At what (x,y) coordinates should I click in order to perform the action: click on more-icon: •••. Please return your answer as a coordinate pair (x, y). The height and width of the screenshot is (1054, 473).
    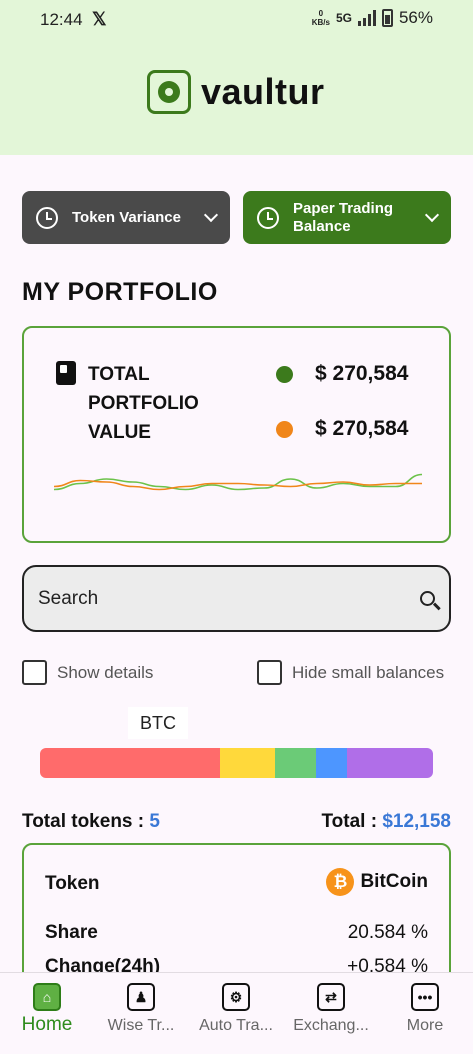
    Looking at the image, I should click on (425, 997).